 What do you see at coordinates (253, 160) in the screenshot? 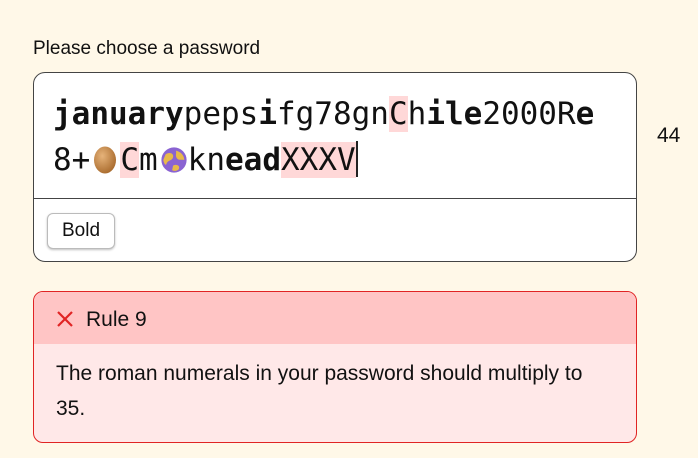
I see `password-segment: ead` at bounding box center [253, 160].